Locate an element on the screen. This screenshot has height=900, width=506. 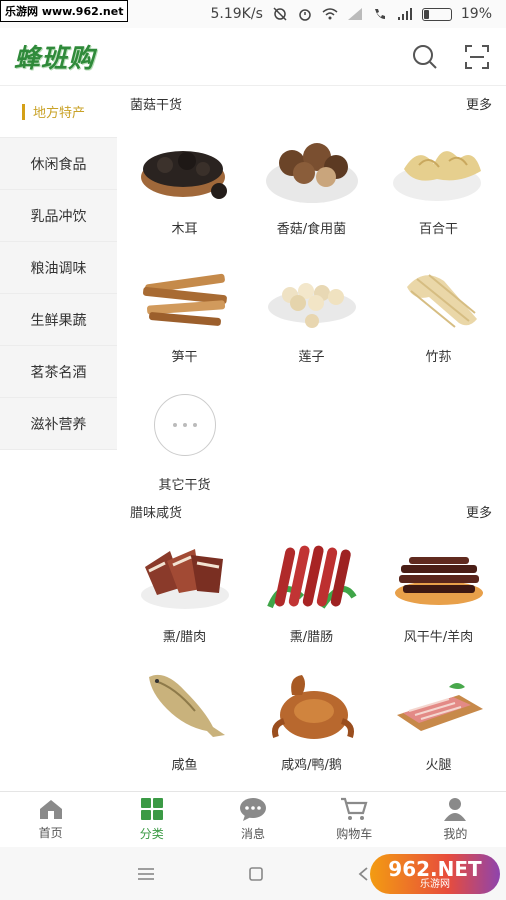
sidebar-item-fresh-produce: 生鲜果蔬 is located at coordinates (58, 320).